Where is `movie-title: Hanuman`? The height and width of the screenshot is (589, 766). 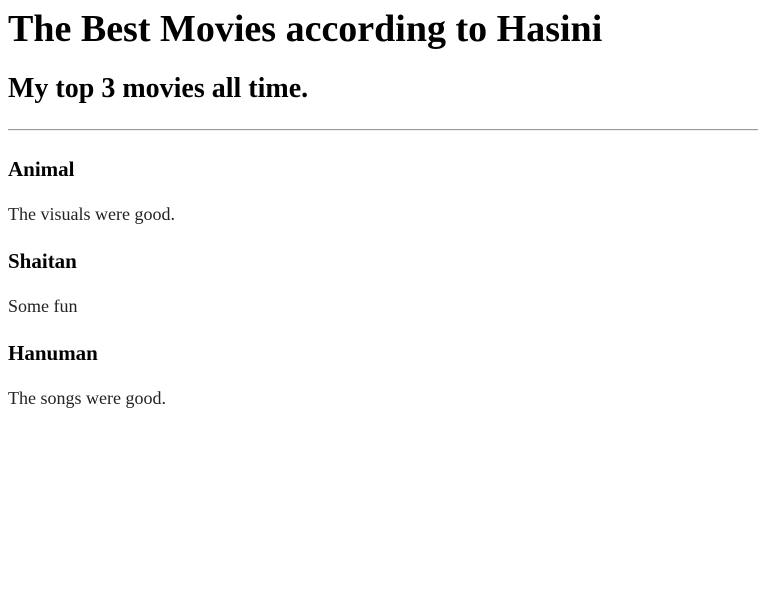 movie-title: Hanuman is located at coordinates (53, 353).